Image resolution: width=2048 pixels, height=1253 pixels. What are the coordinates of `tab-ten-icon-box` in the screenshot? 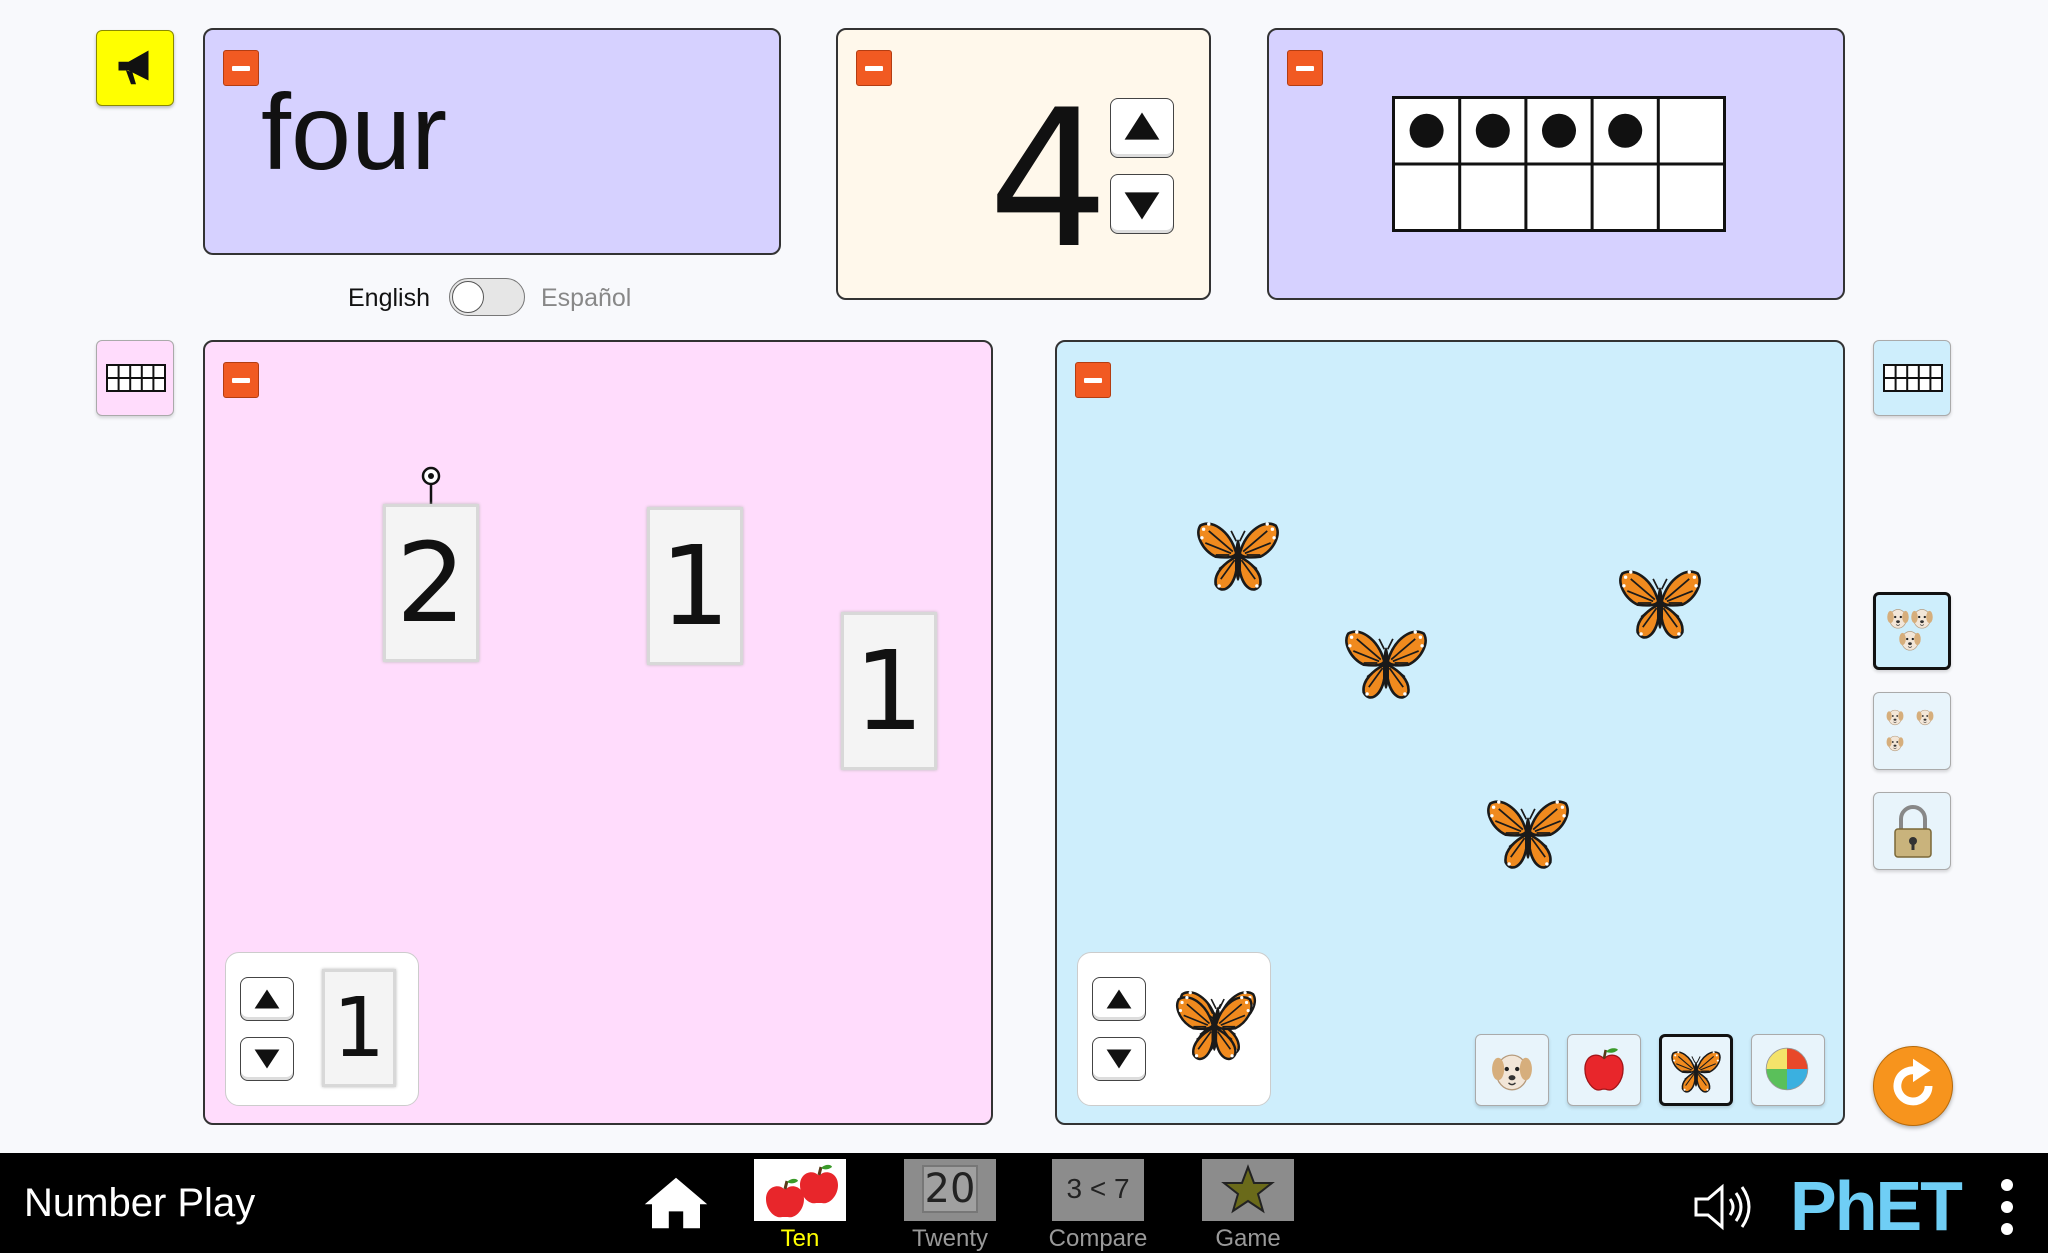 It's located at (800, 1190).